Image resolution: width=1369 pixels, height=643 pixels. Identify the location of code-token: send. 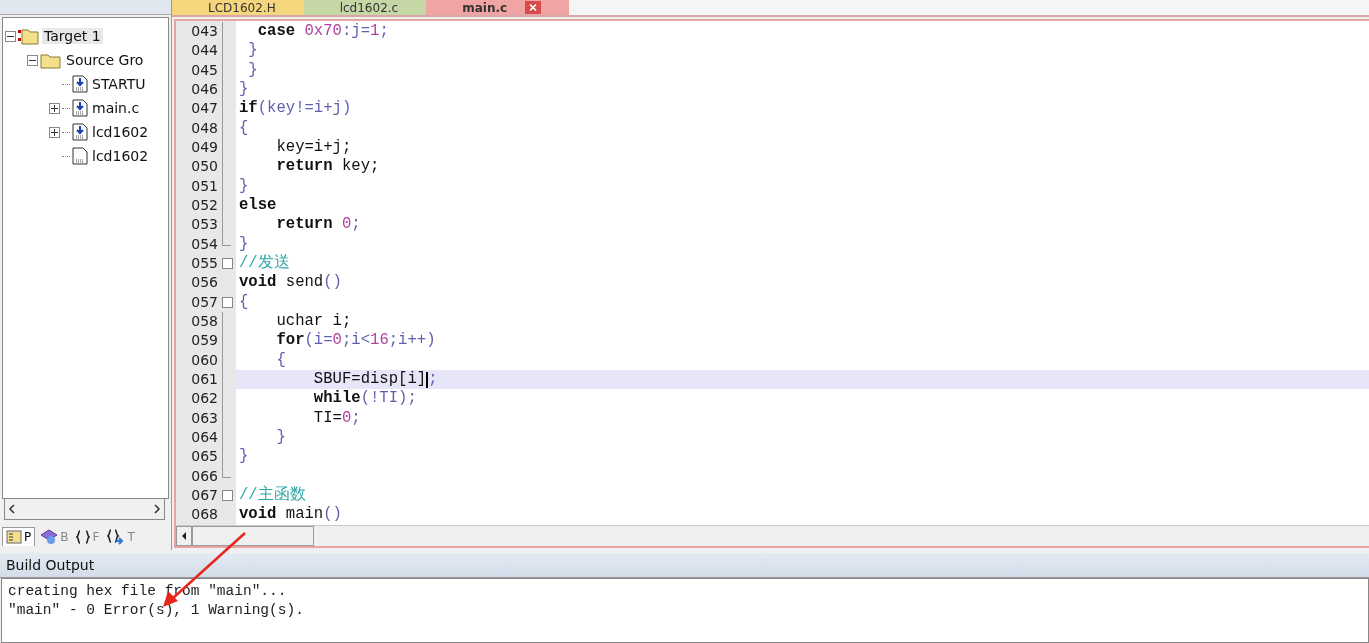
(304, 283).